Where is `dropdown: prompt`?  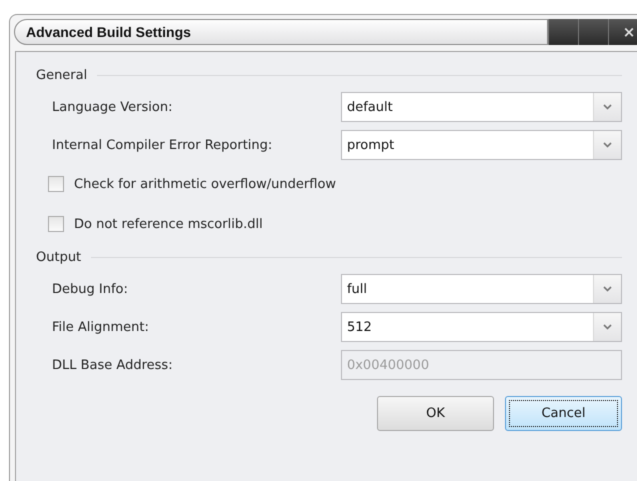 dropdown: prompt is located at coordinates (481, 145).